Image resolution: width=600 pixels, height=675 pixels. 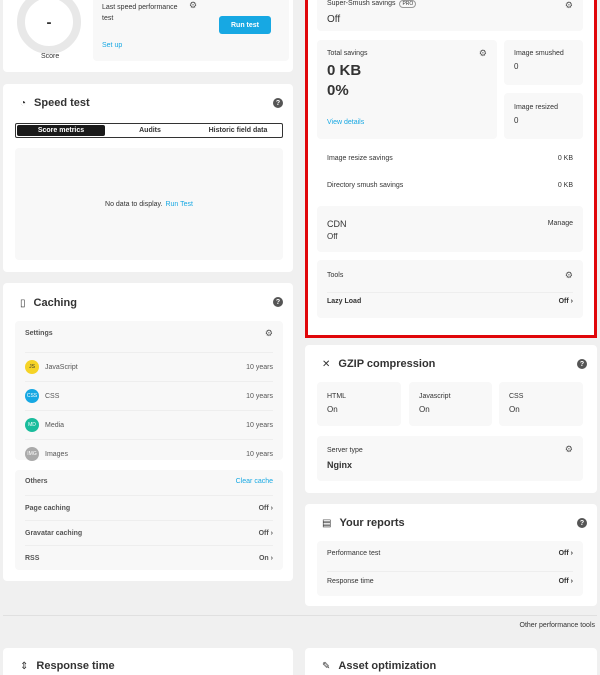 I want to click on super-smush-label: Super-Smush savings PRO, so click(x=372, y=4).